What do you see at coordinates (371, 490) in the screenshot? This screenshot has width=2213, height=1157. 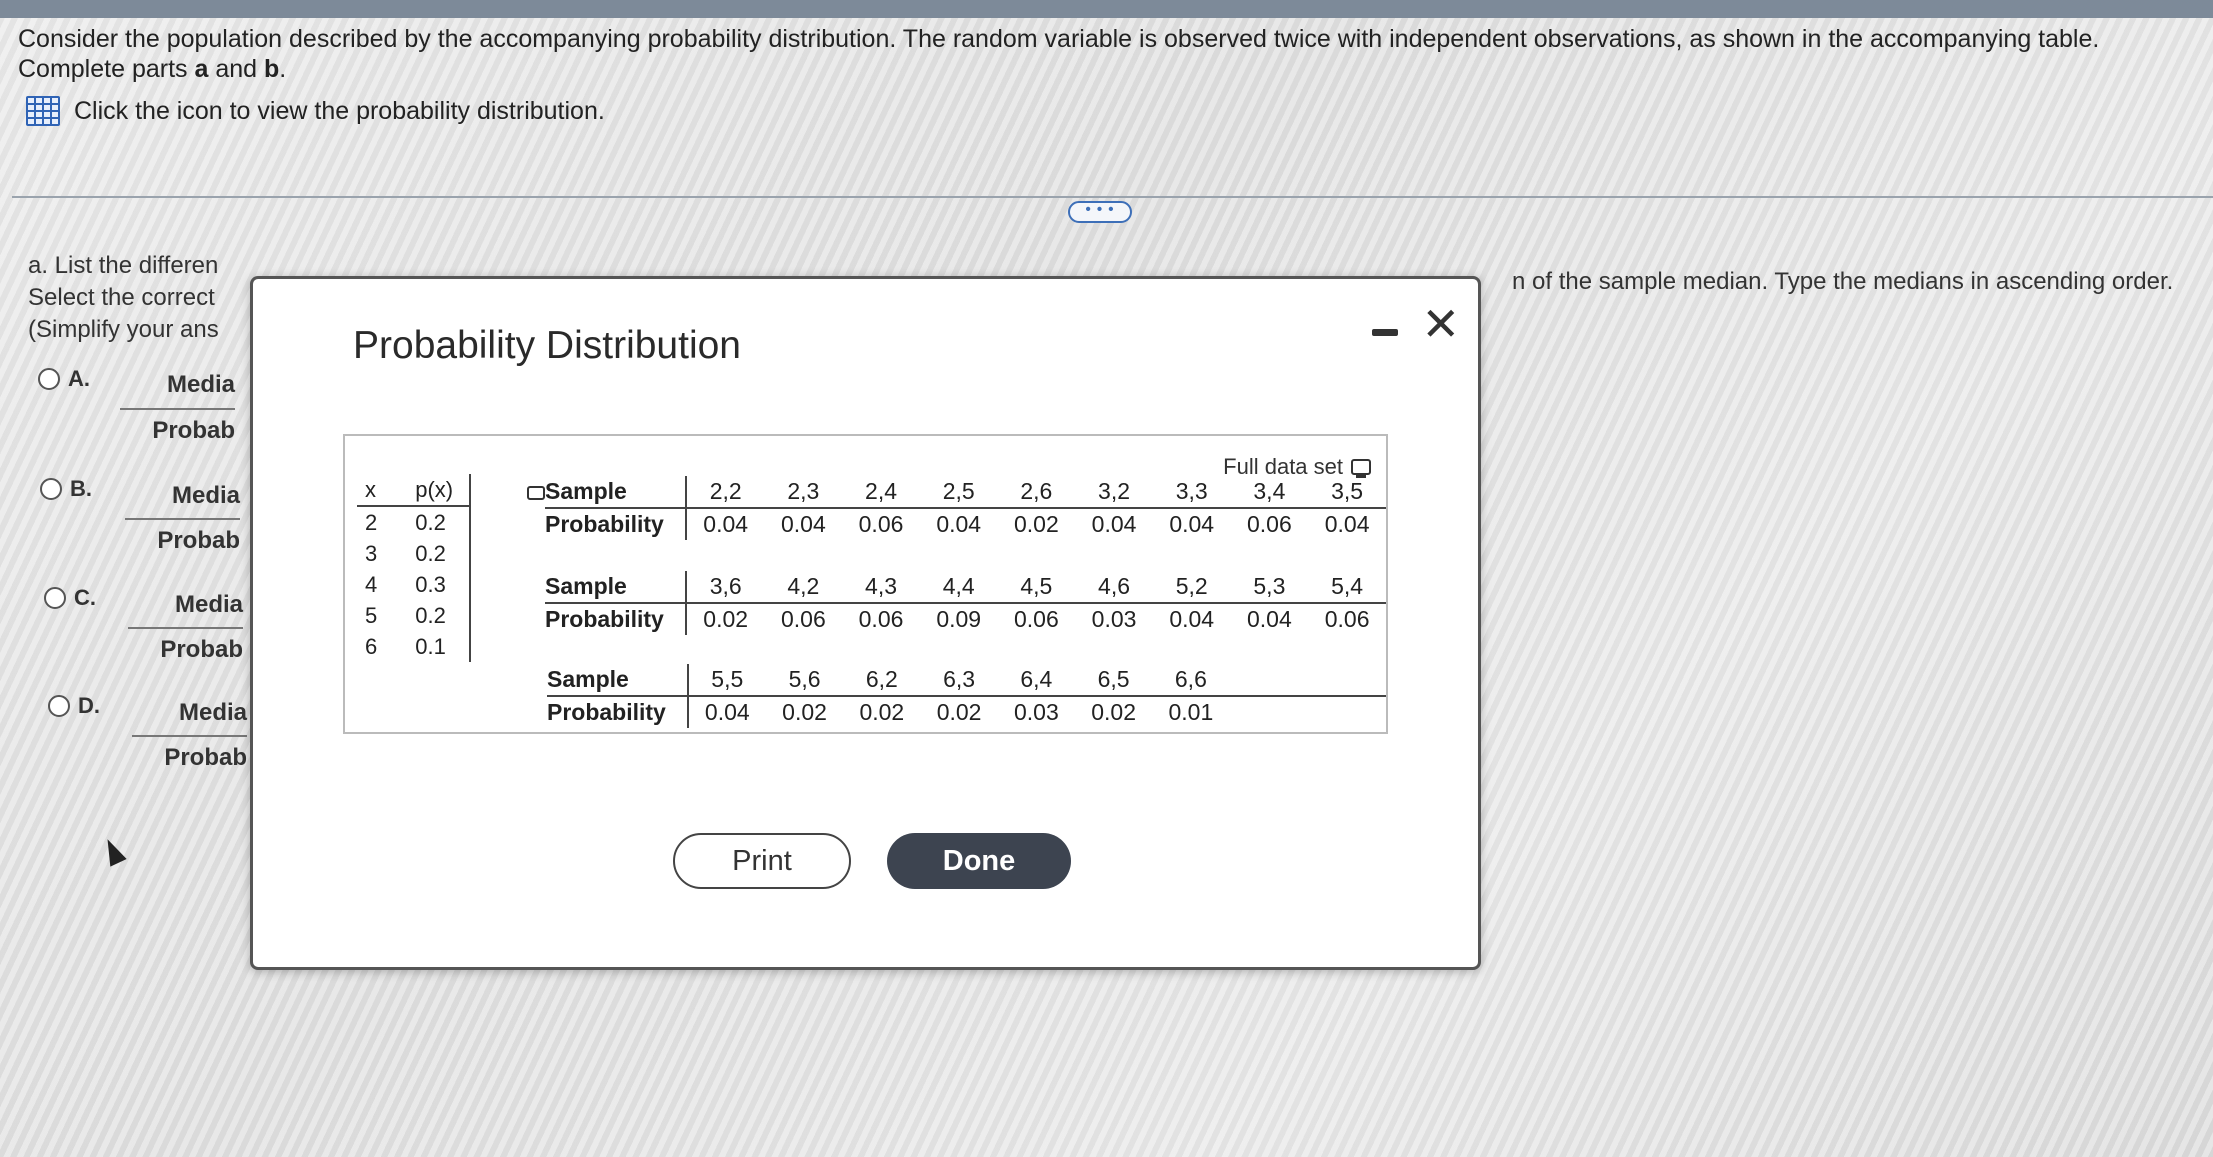 I see `x-header: x` at bounding box center [371, 490].